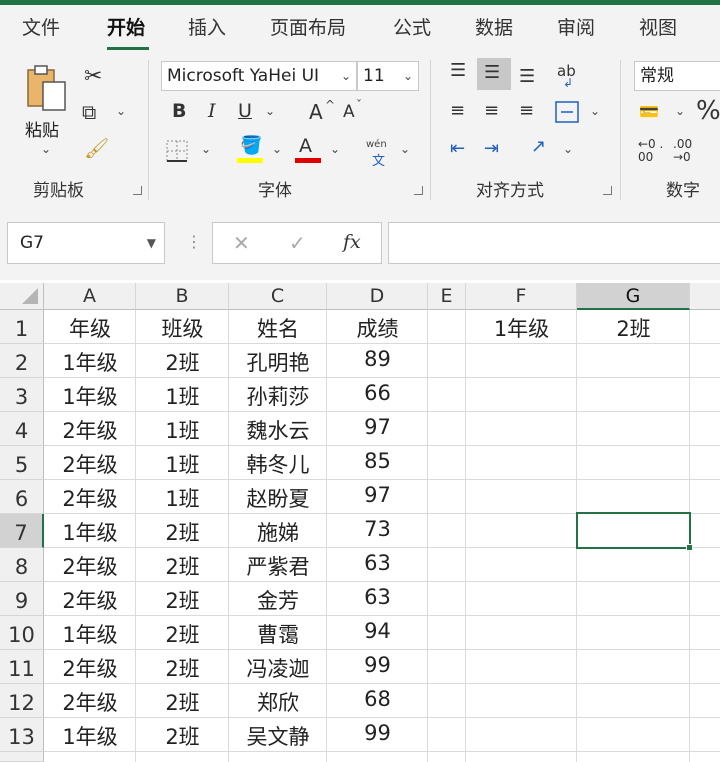 The width and height of the screenshot is (720, 762). I want to click on bottom-align-icon: ☰, so click(527, 77).